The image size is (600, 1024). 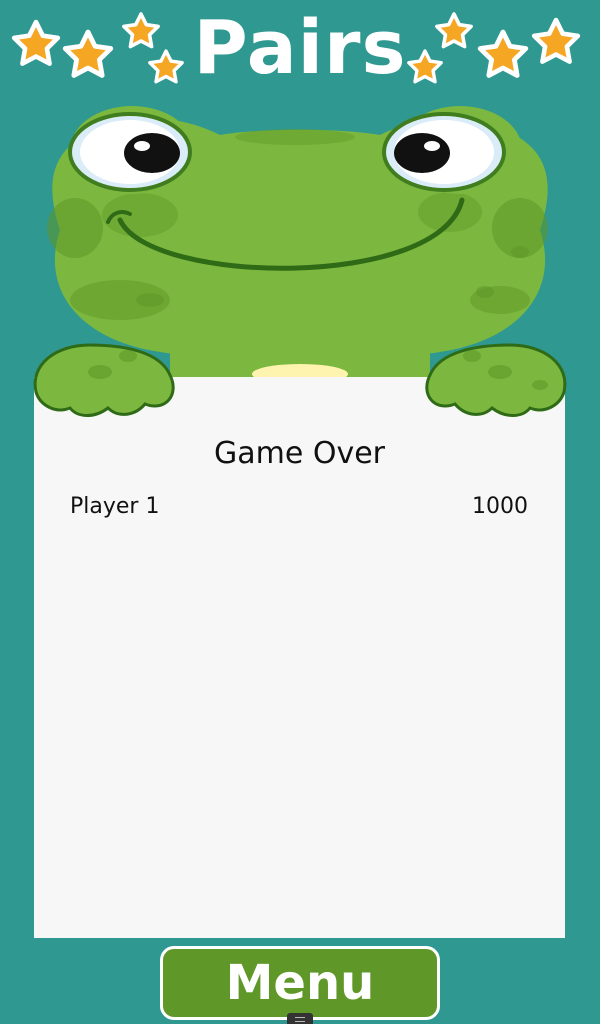 I want to click on game-over-heading: Game Over, so click(x=299, y=453).